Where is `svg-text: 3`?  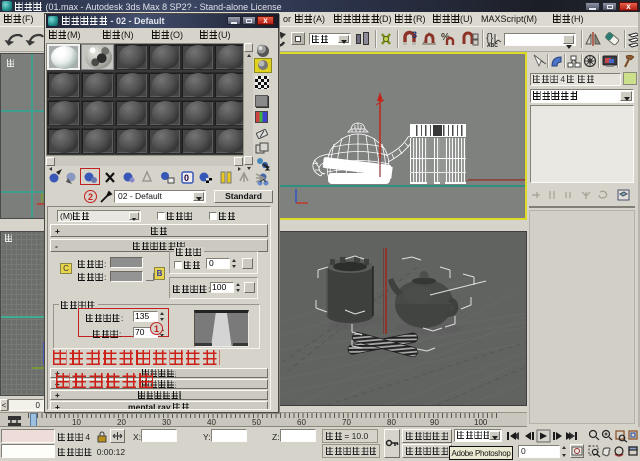
svg-text: 3 is located at coordinates (414, 35).